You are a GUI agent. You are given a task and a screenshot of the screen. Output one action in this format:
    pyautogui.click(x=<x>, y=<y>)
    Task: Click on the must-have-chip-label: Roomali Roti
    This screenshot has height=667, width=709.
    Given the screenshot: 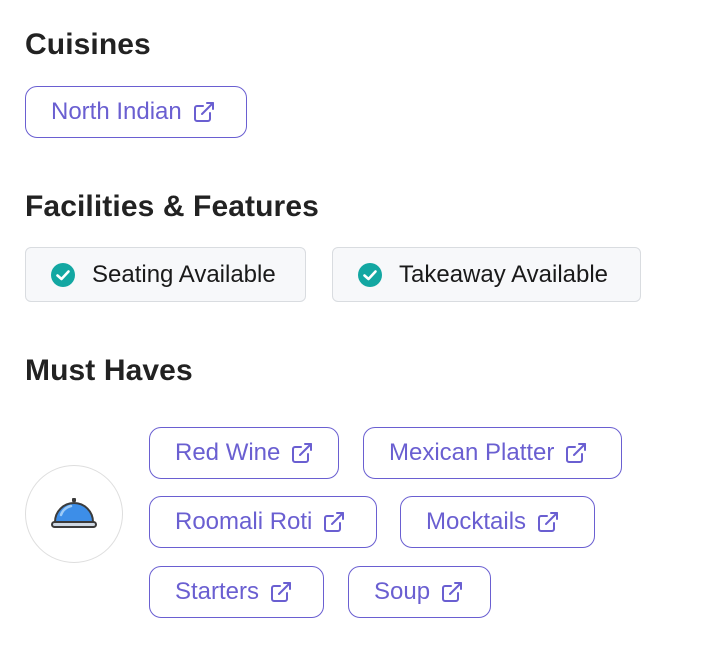 What is the action you would take?
    pyautogui.click(x=244, y=521)
    